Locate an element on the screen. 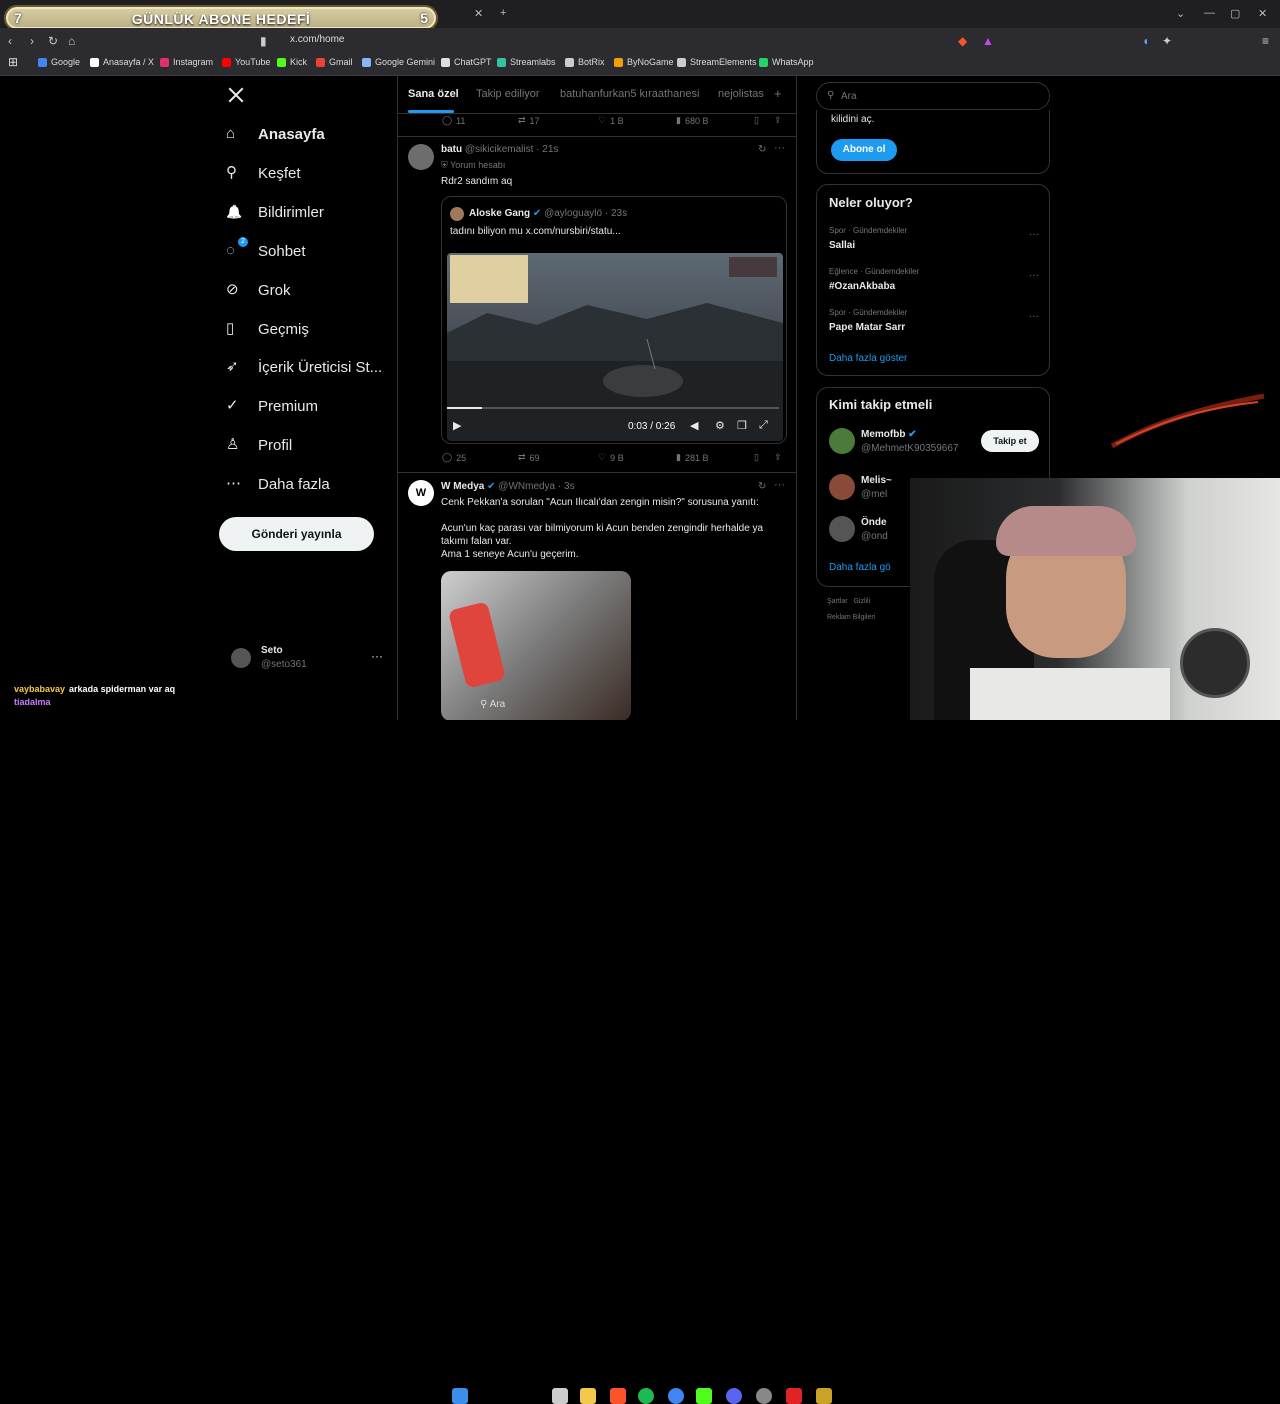 Image resolution: width=1280 pixels, height=1404 pixels. nav-item-bookmark: ▯ Geçmiş is located at coordinates (267, 329).